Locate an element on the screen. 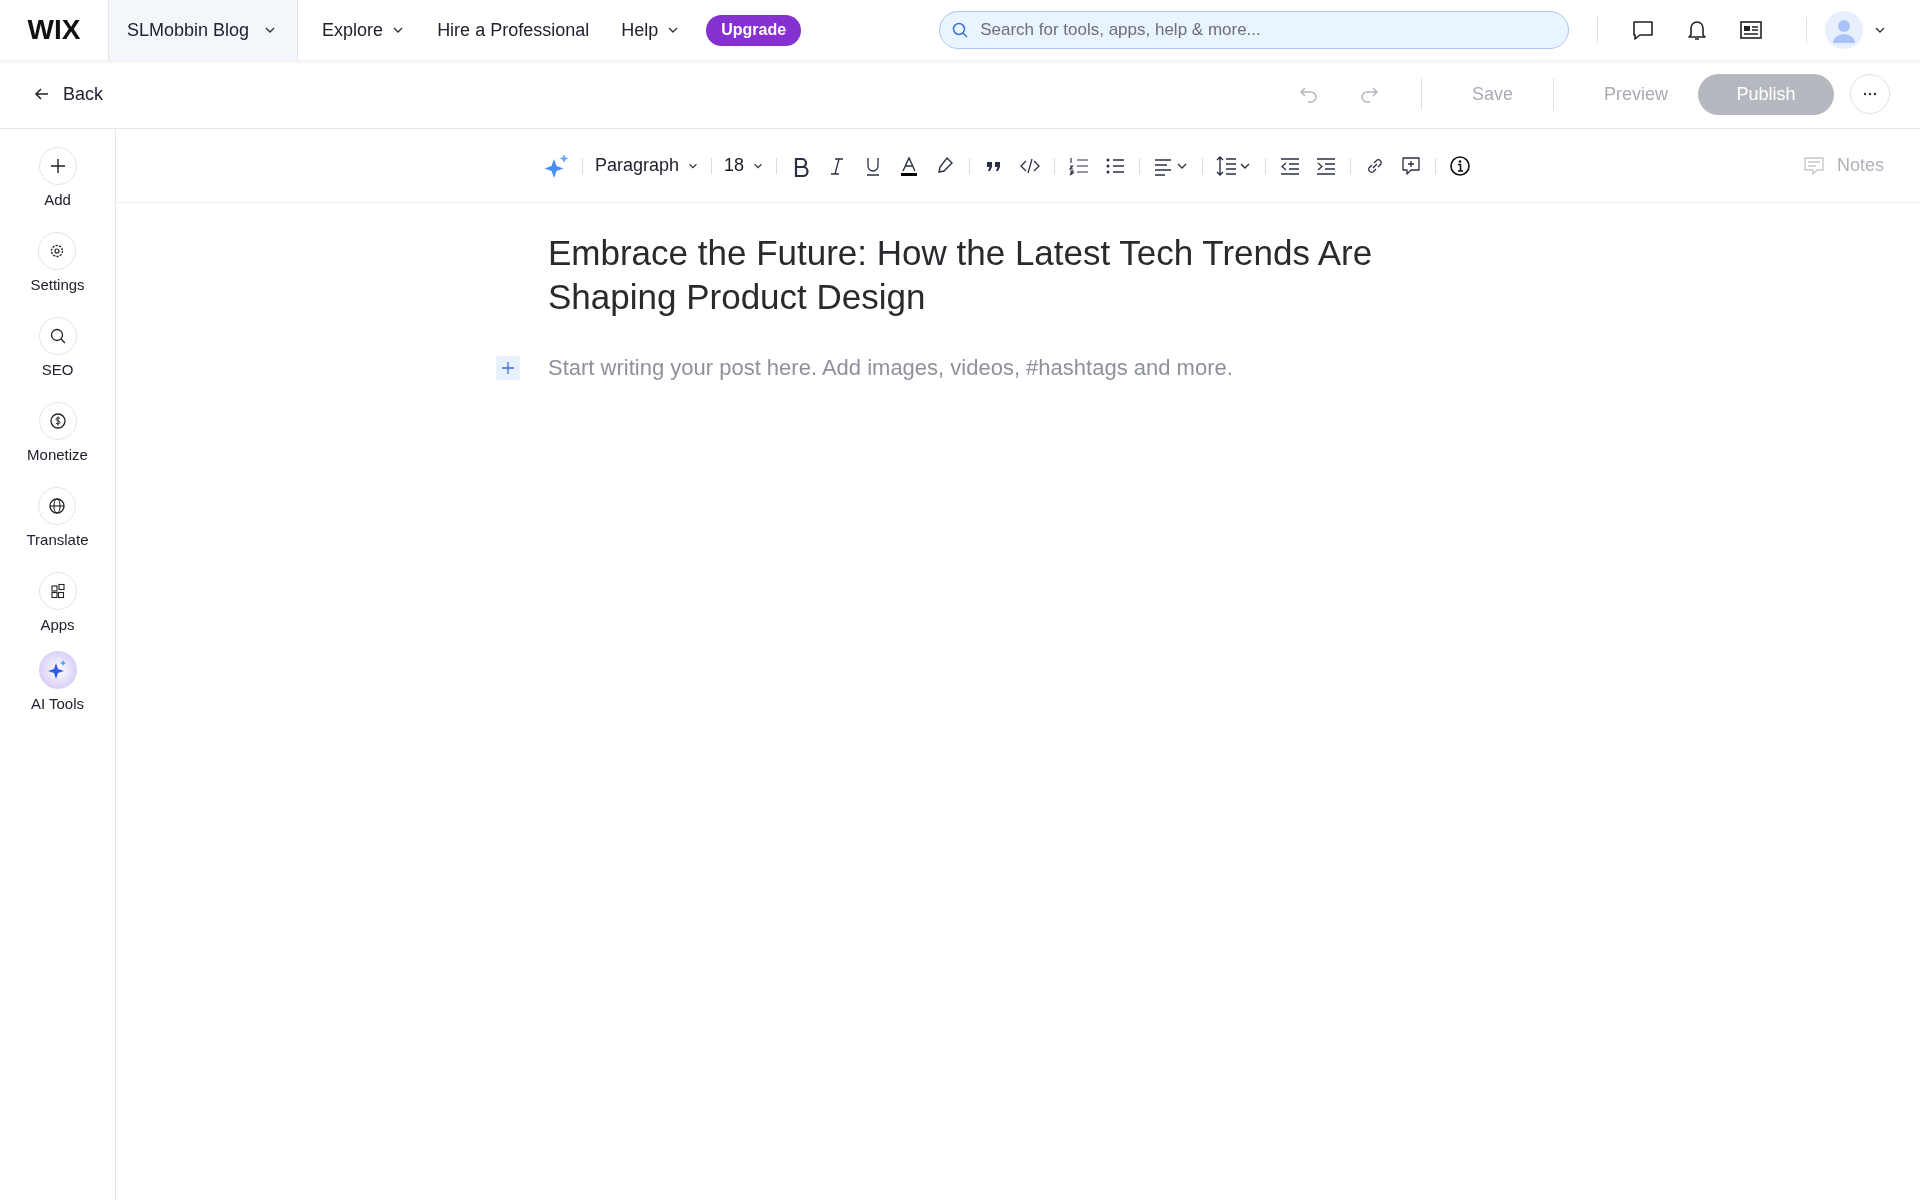 The image size is (1920, 1200). more-icon is located at coordinates (1870, 94).